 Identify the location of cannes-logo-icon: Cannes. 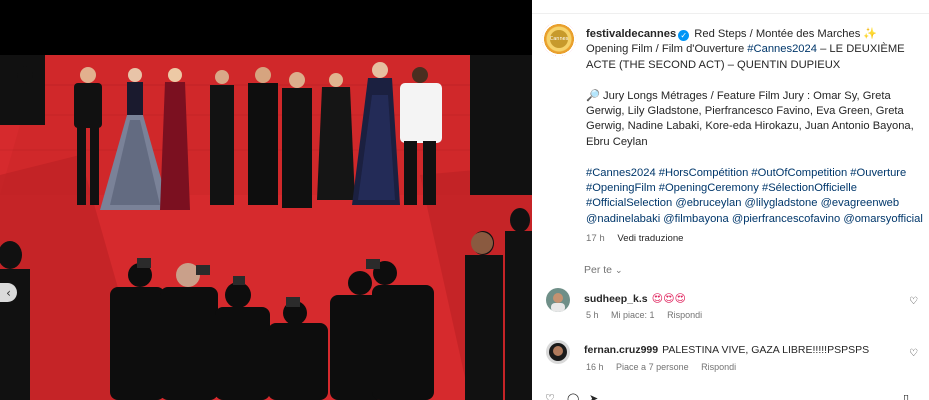
(559, 39).